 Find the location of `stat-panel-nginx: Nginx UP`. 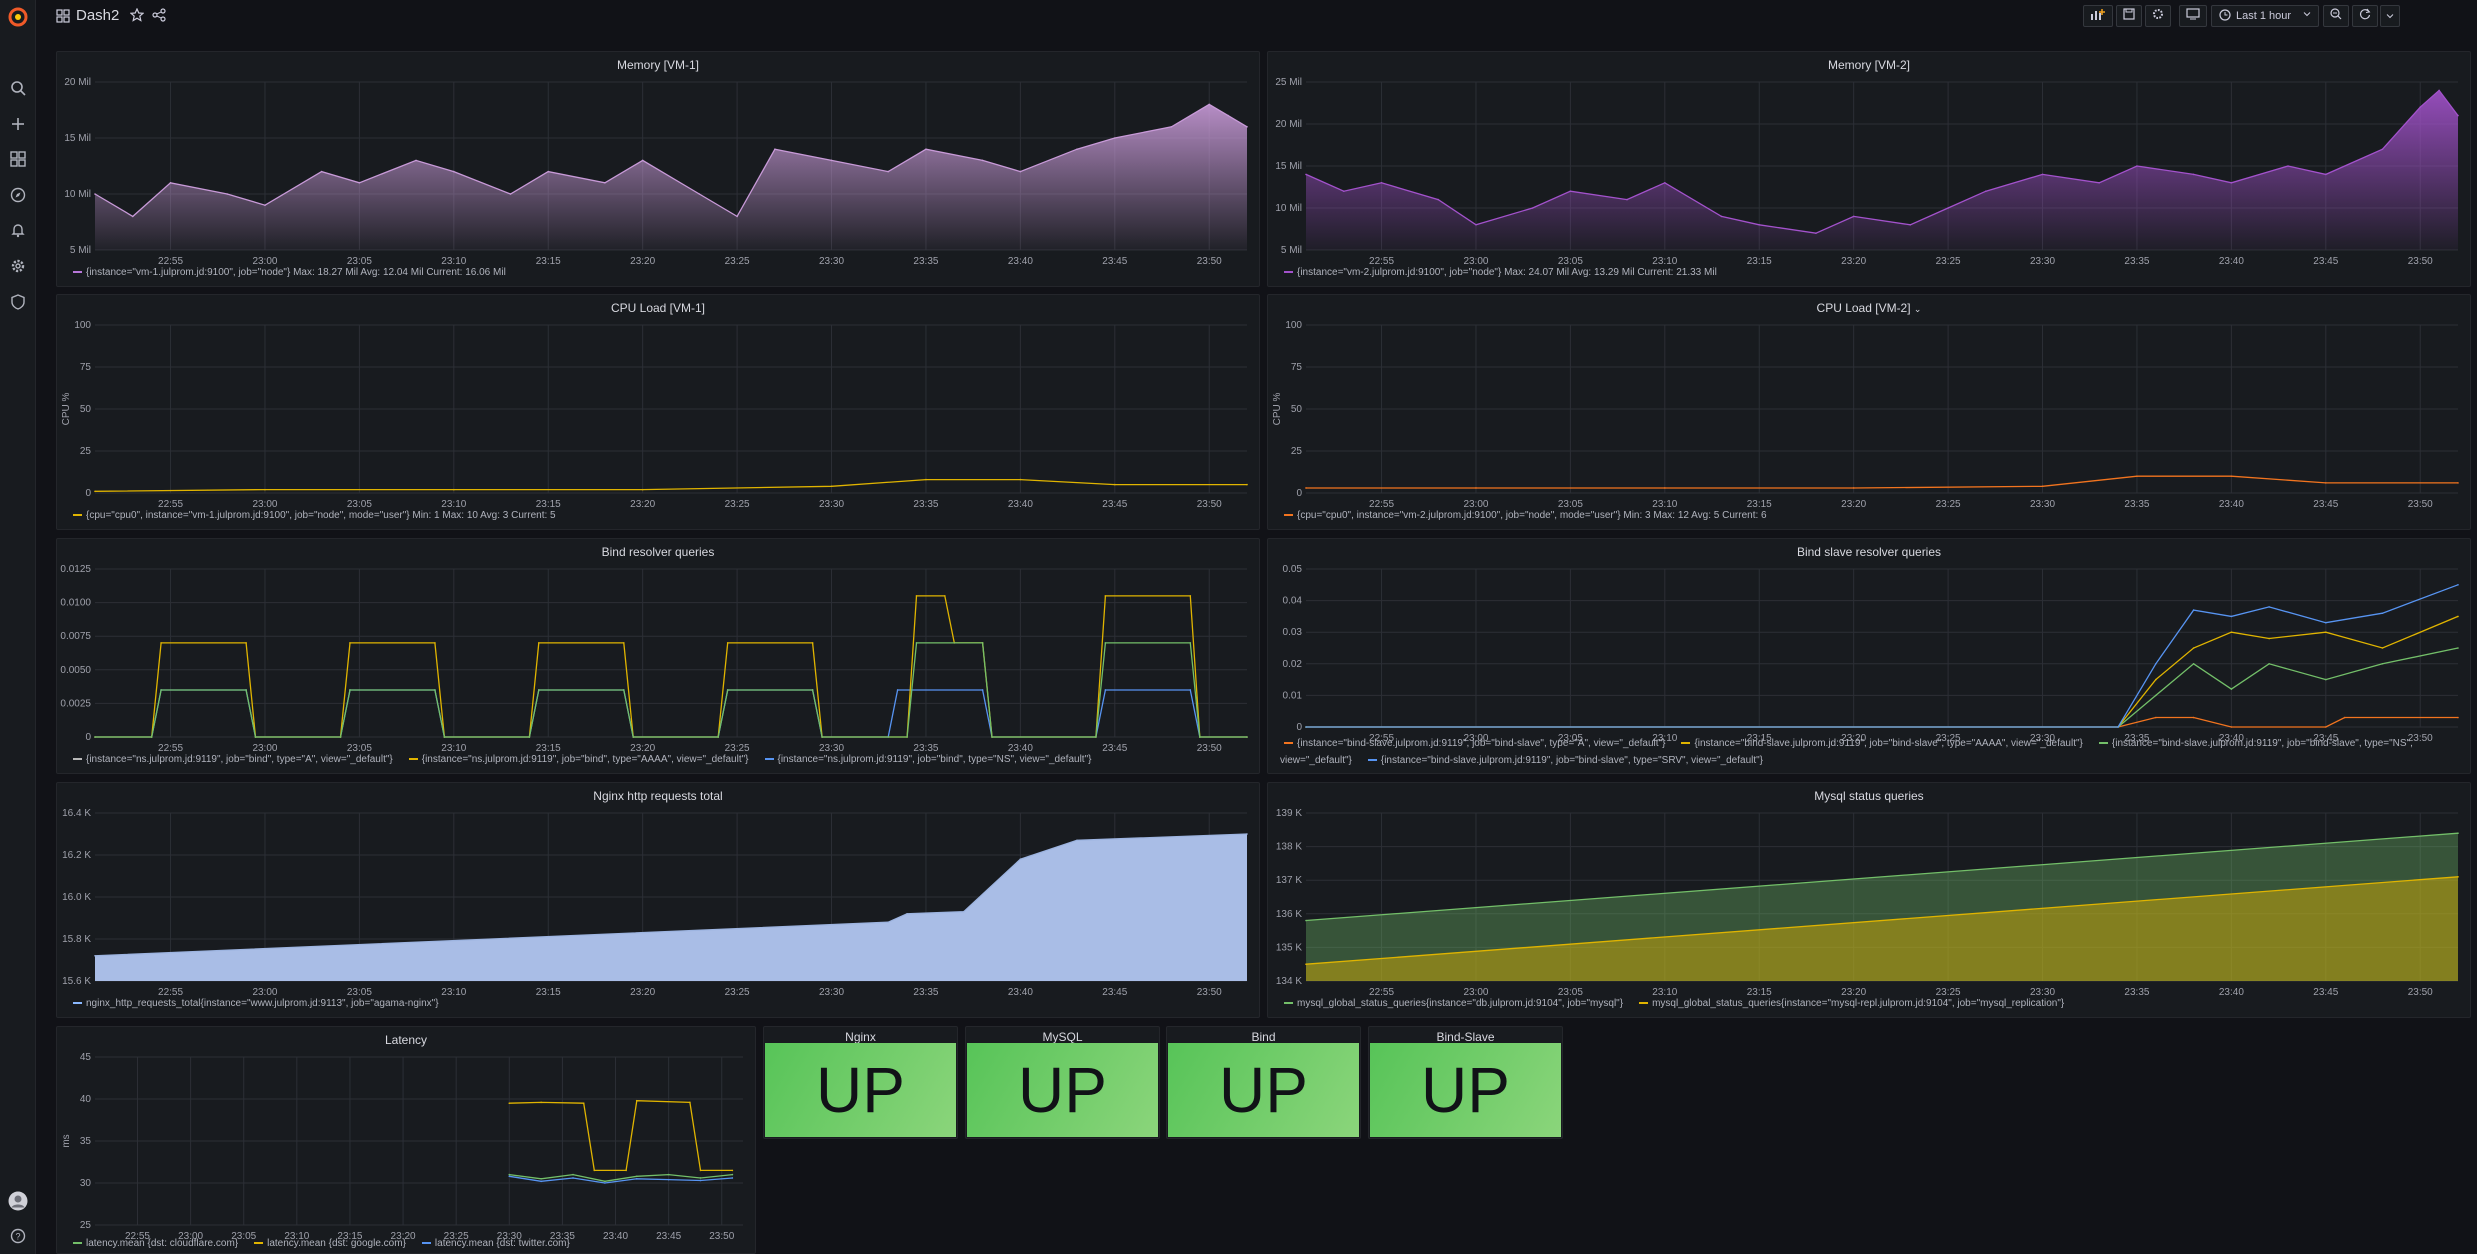

stat-panel-nginx: Nginx UP is located at coordinates (860, 1082).